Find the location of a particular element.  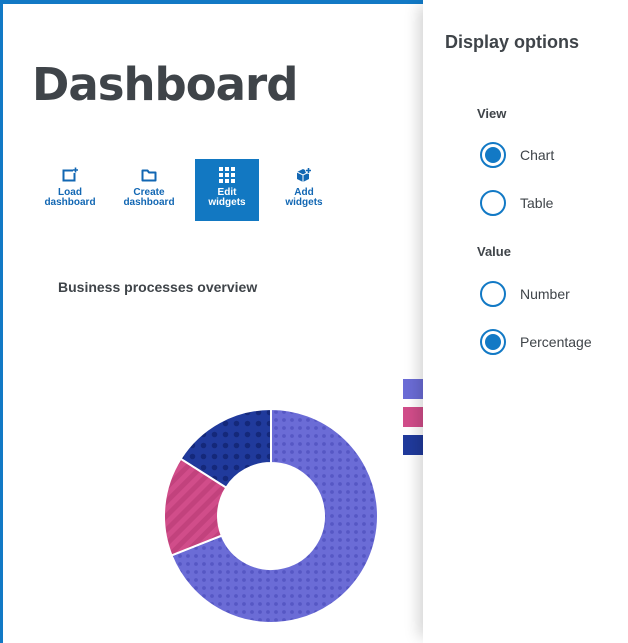

value-option-percentage: Percentage is located at coordinates (550, 342).